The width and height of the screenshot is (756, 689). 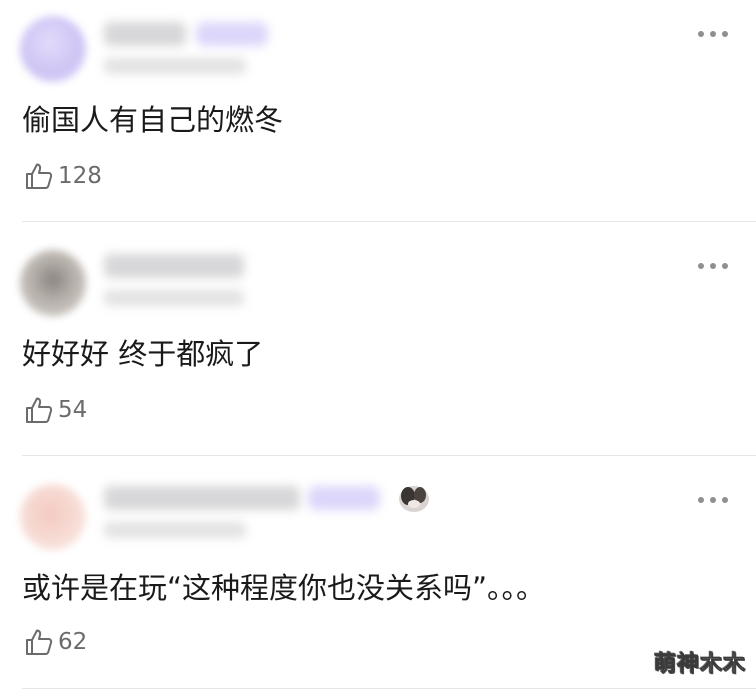 I want to click on watermark: 萌神木木, so click(x=699, y=665).